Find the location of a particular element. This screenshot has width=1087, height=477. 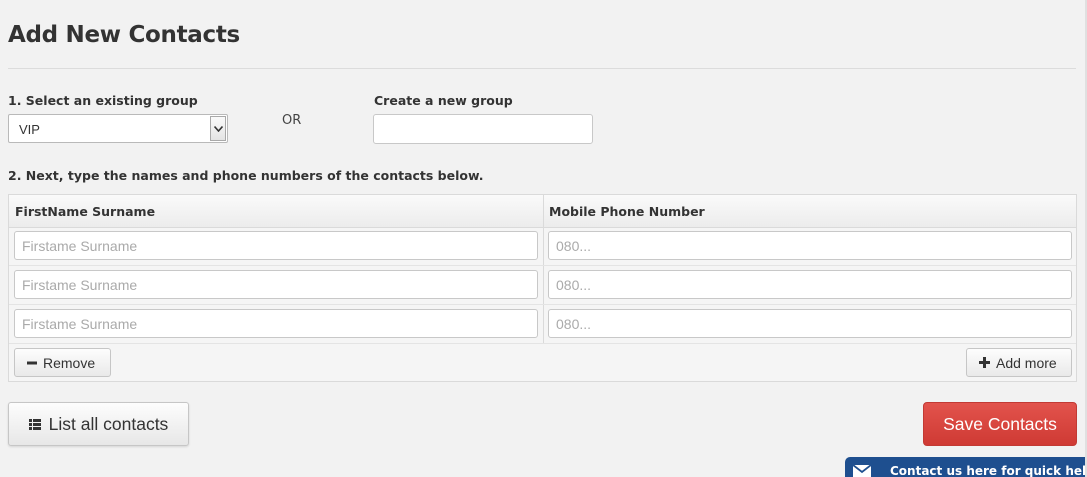

remove-row-button: Remove is located at coordinates (62, 362).